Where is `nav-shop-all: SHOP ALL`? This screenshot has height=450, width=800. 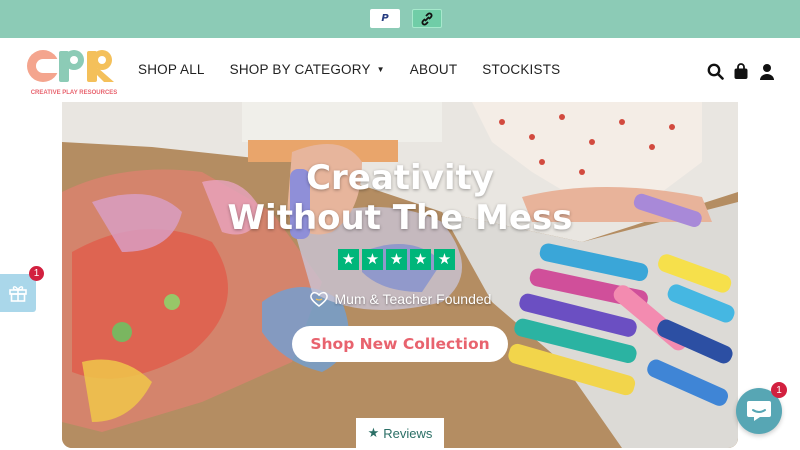
nav-shop-all: SHOP ALL is located at coordinates (171, 69).